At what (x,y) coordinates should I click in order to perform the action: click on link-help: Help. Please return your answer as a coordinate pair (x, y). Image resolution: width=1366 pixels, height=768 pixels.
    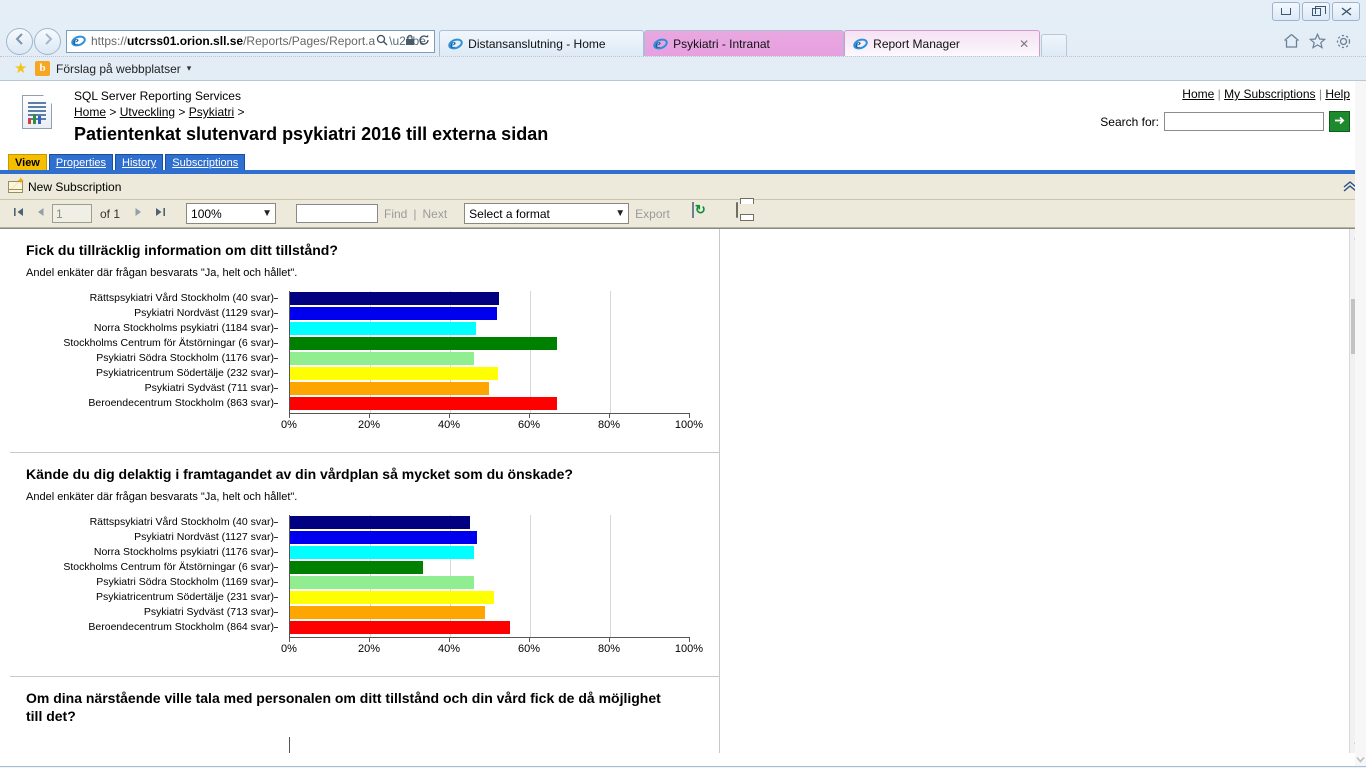
    Looking at the image, I should click on (1337, 94).